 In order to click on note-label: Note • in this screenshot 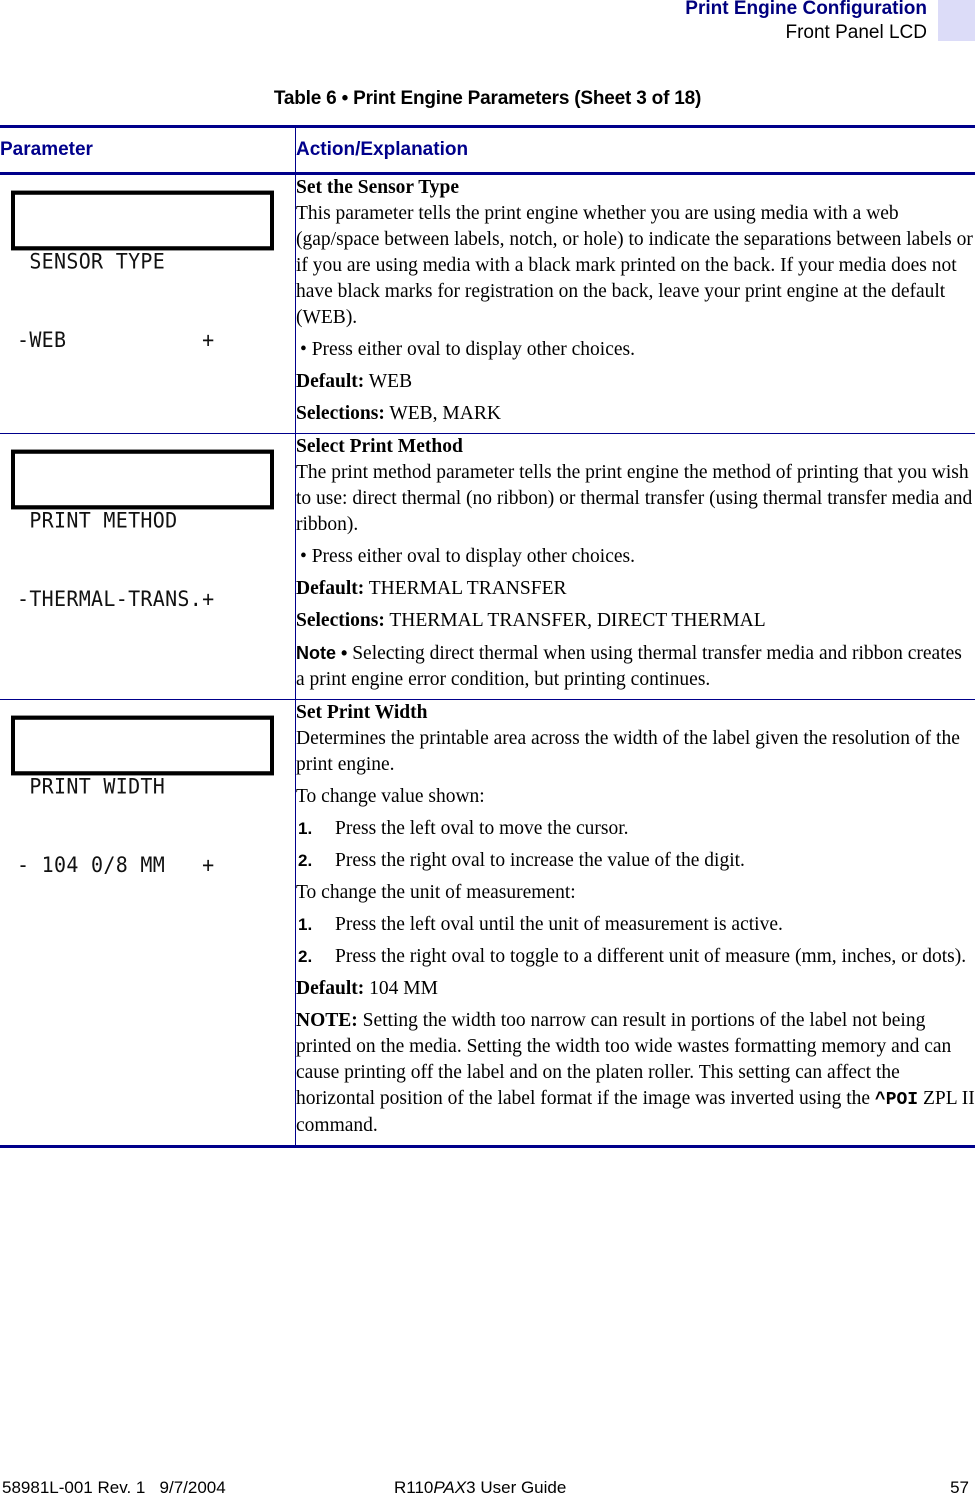, I will do `click(322, 653)`.